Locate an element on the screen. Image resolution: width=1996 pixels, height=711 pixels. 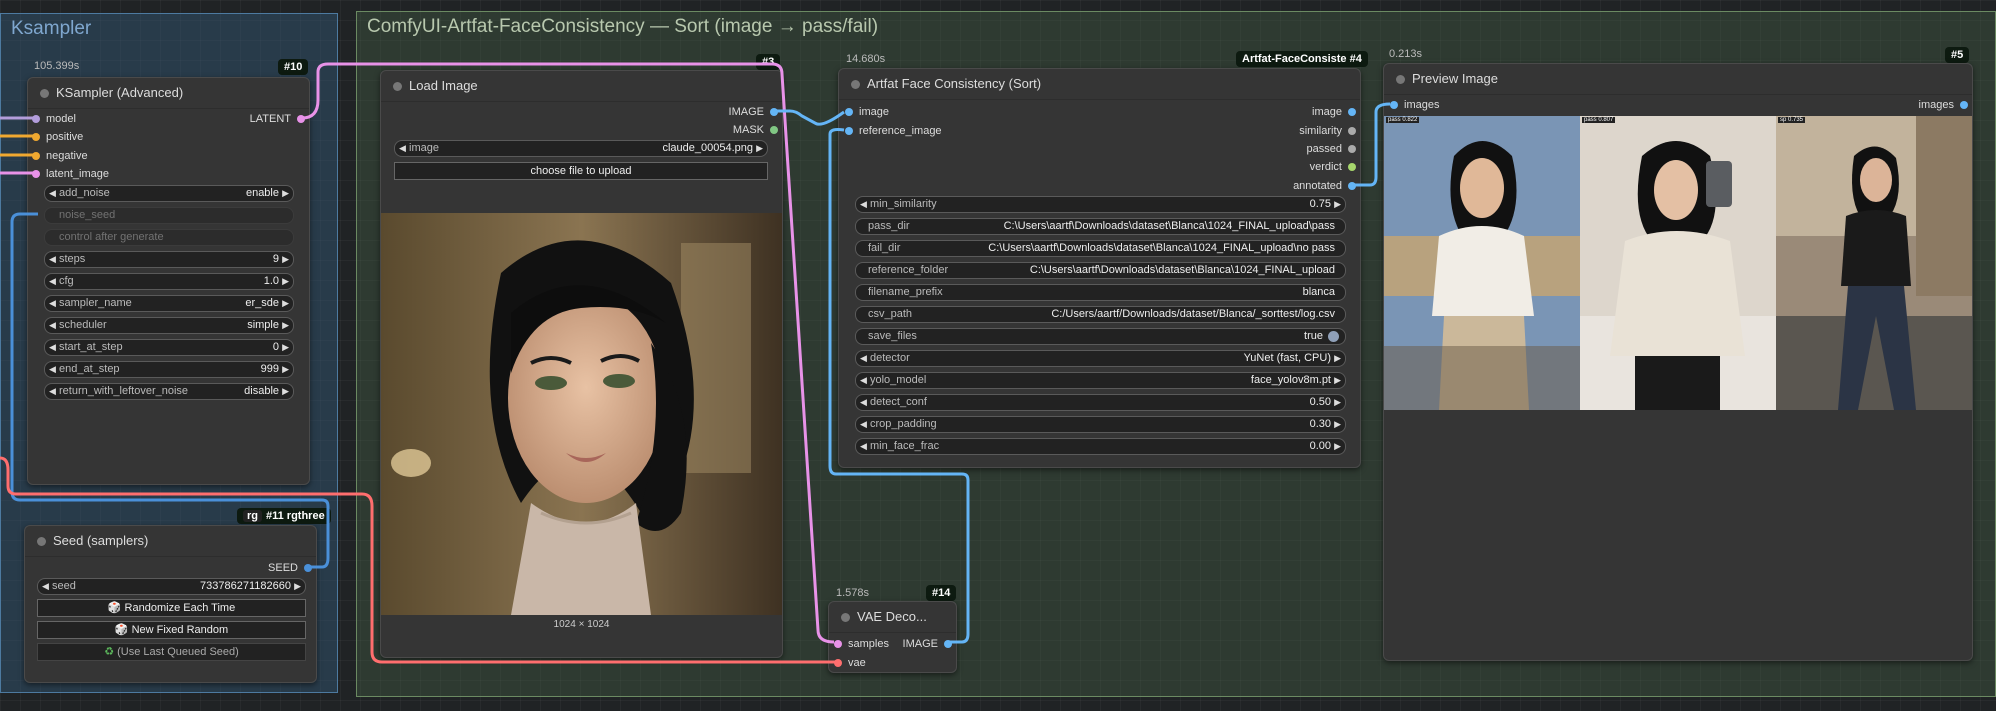
widget-min-face-frac: ◀ min_face_frac 0.00 ▶ is located at coordinates (1100, 446).